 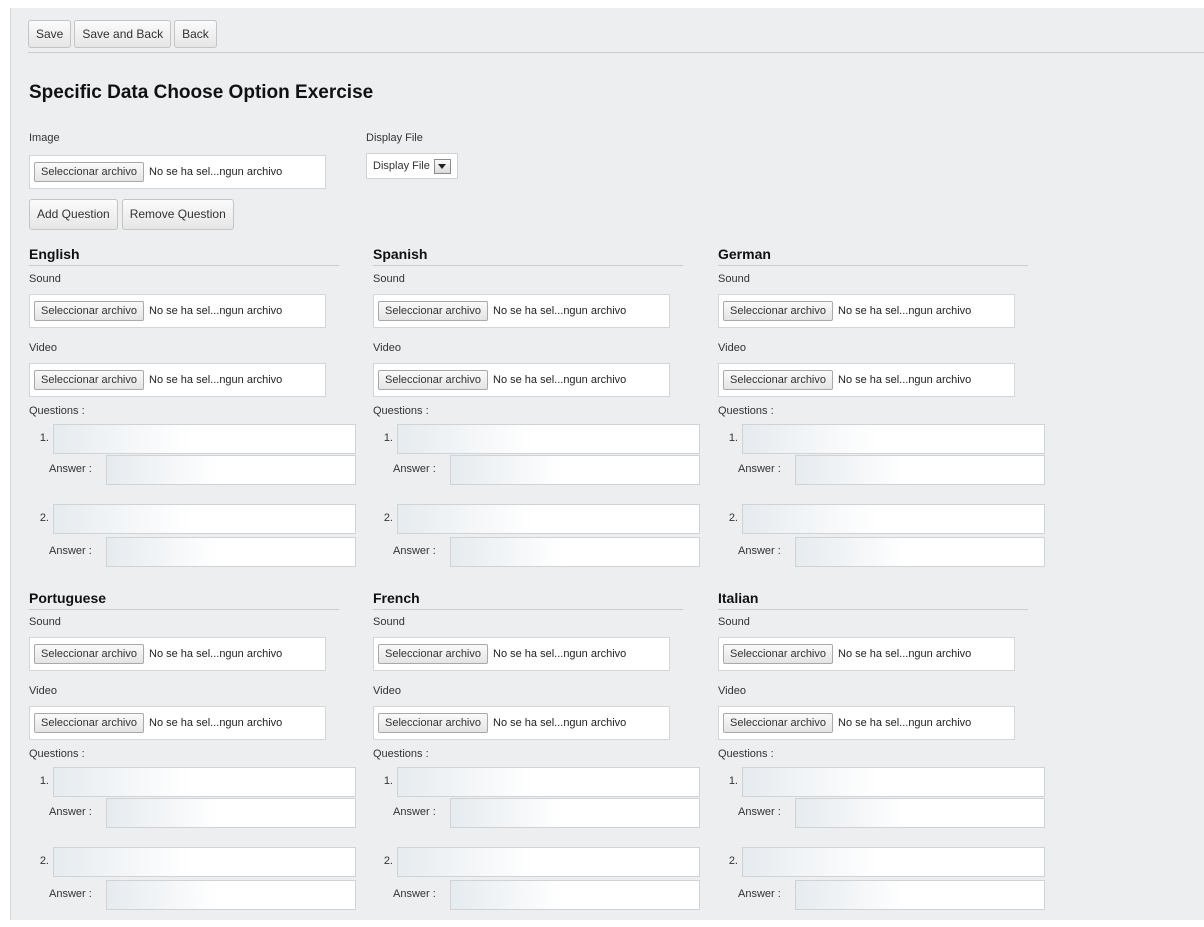 What do you see at coordinates (528, 600) in the screenshot?
I see `language-title: French` at bounding box center [528, 600].